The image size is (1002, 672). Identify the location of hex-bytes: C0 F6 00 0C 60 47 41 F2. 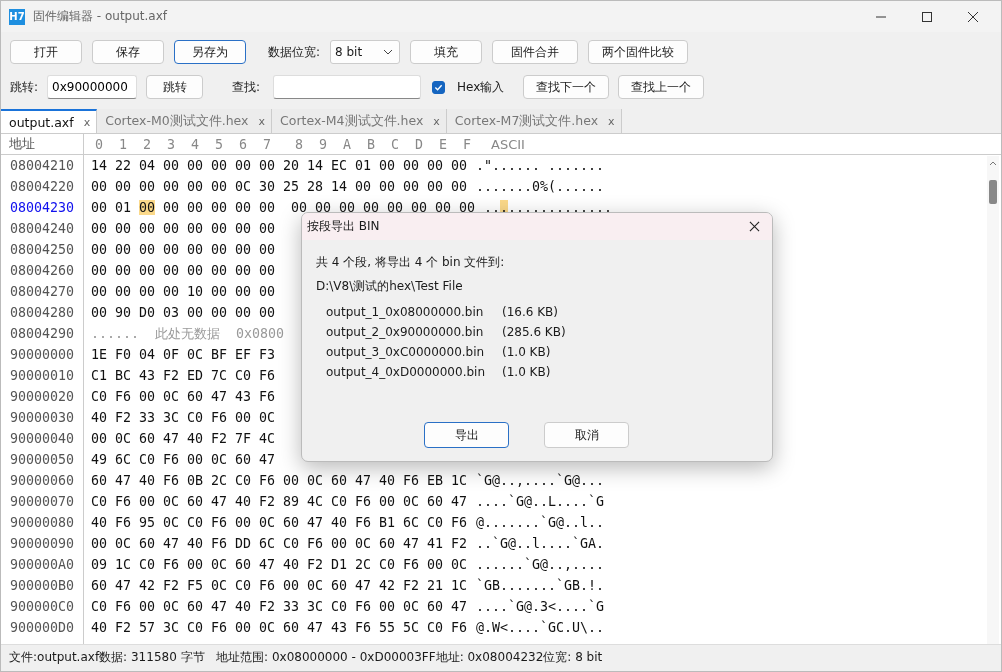
(375, 543).